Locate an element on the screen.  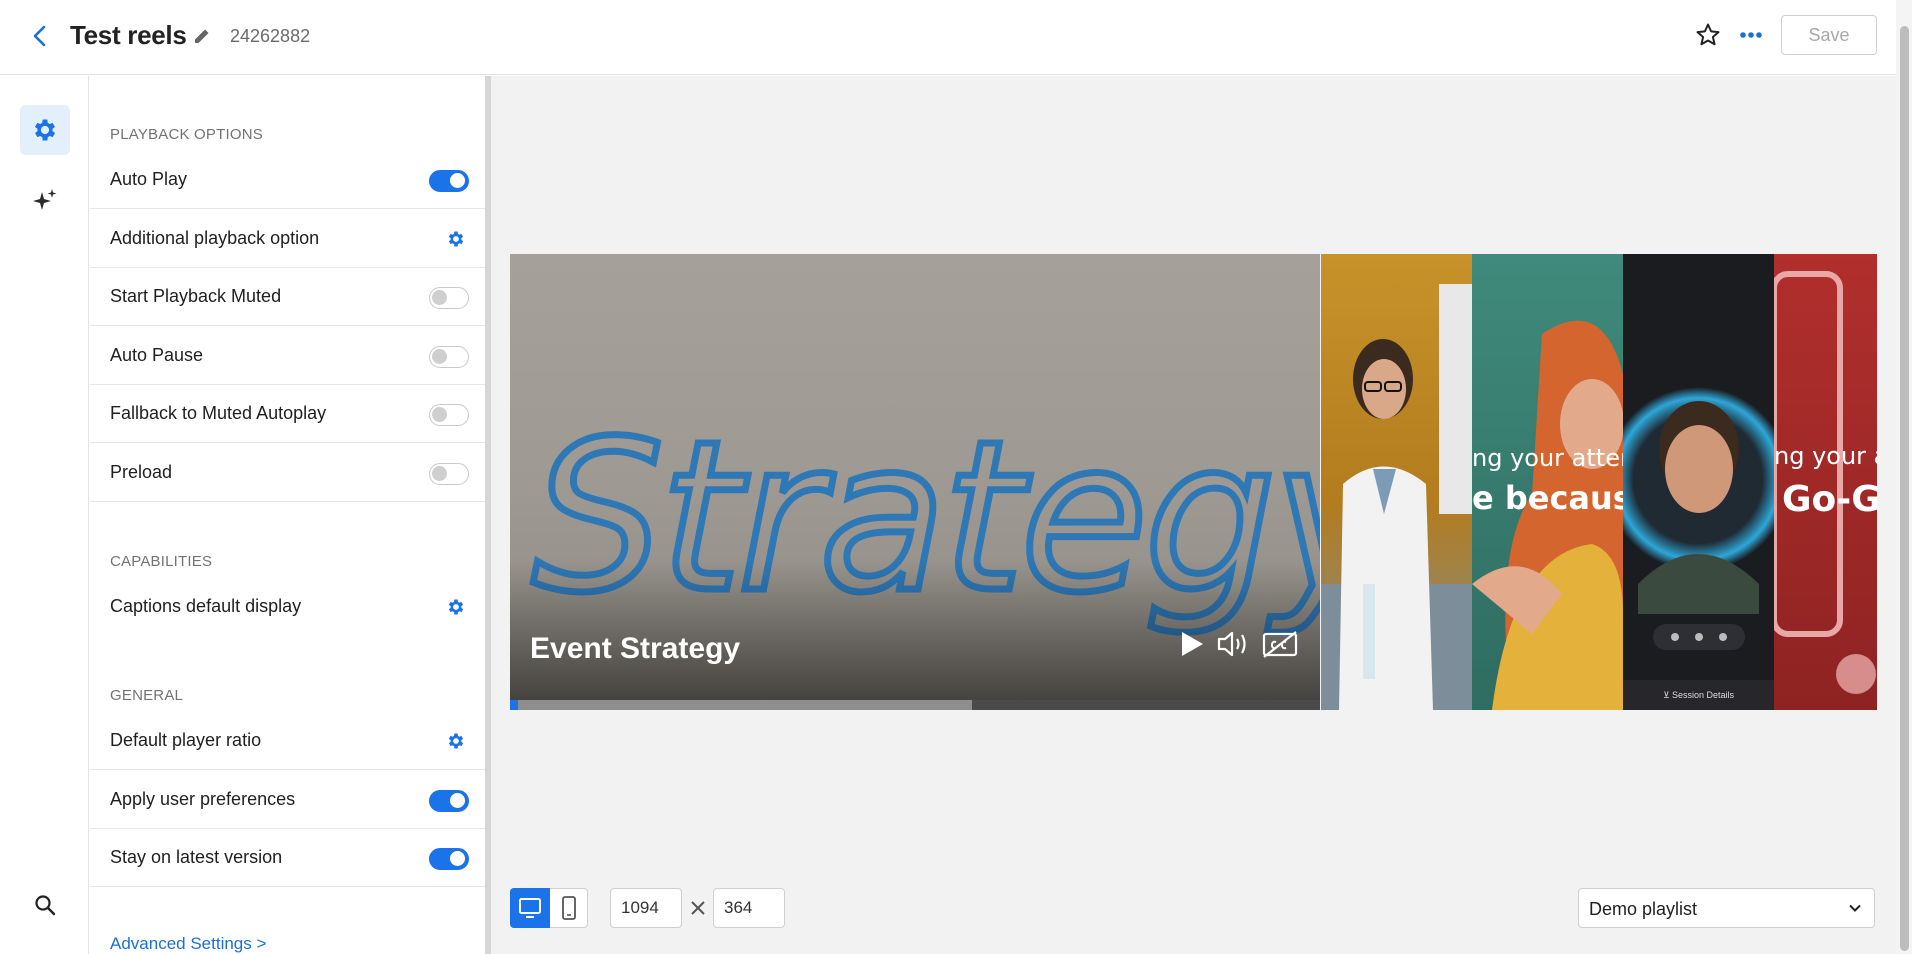
option-default-ratio: Default player ratio is located at coordinates (288, 741).